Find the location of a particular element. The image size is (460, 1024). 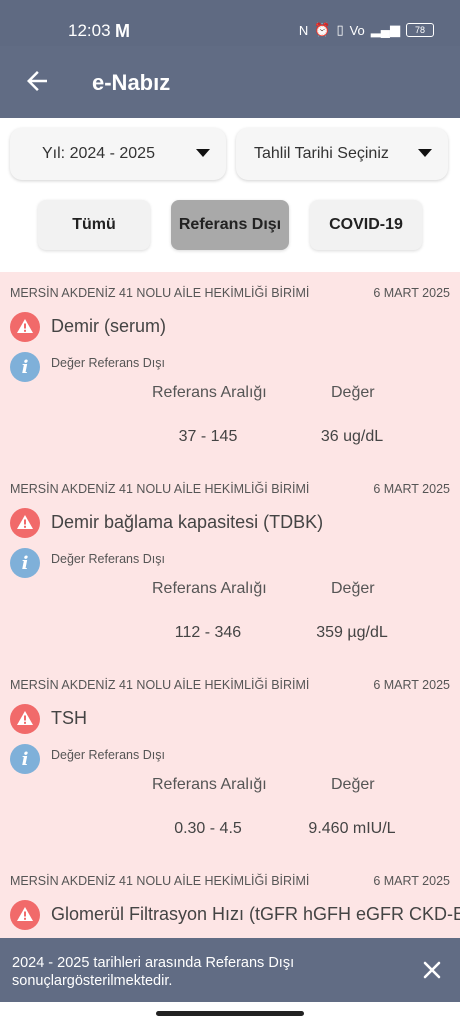

tab-covid-19: COVID-19 is located at coordinates (366, 225).